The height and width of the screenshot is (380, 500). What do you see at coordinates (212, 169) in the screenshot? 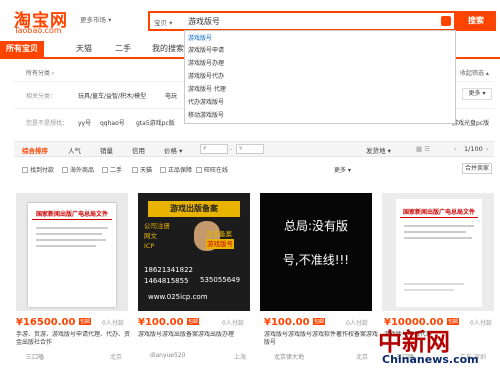
I see `filter-wangwang-online: 旺旺在线` at bounding box center [212, 169].